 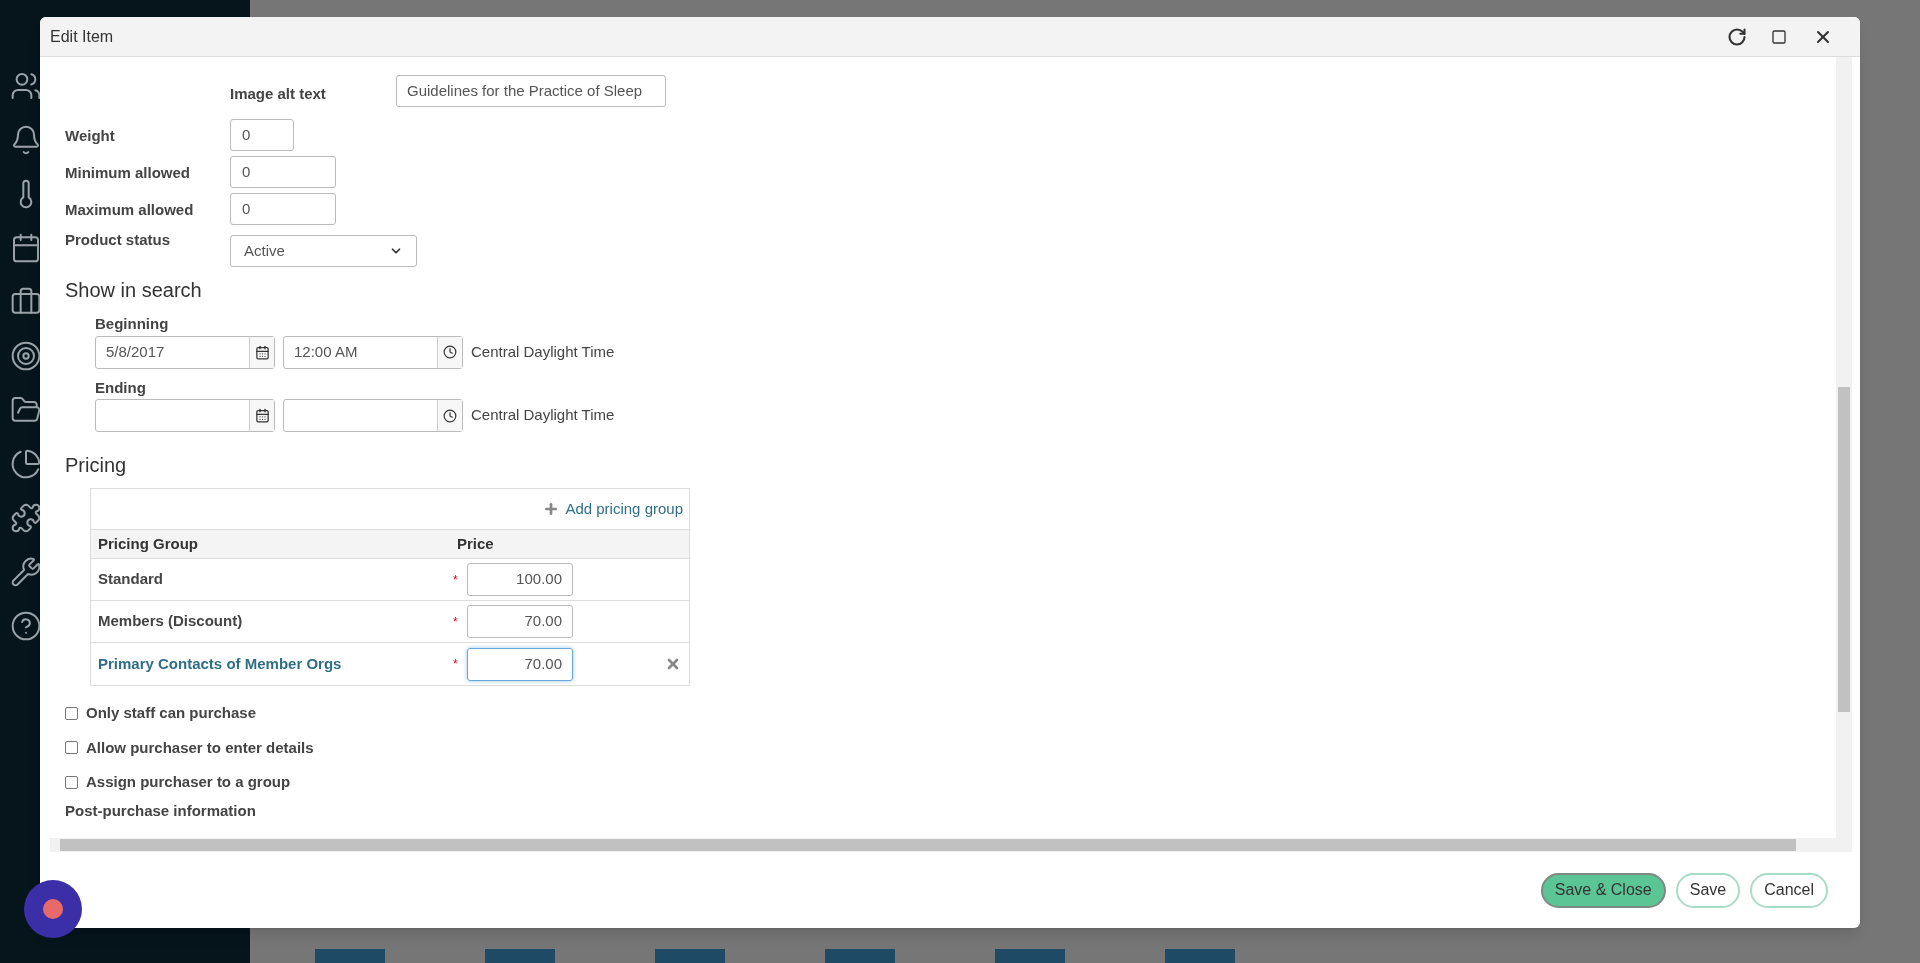 What do you see at coordinates (134, 290) in the screenshot?
I see `section-heading: Show in search` at bounding box center [134, 290].